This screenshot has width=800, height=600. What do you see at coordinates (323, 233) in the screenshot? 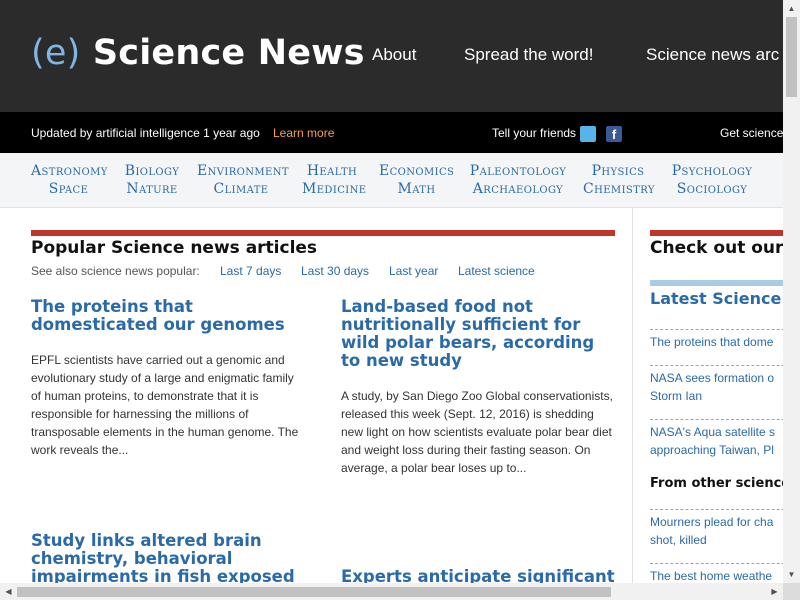
I see `main-section-bar` at bounding box center [323, 233].